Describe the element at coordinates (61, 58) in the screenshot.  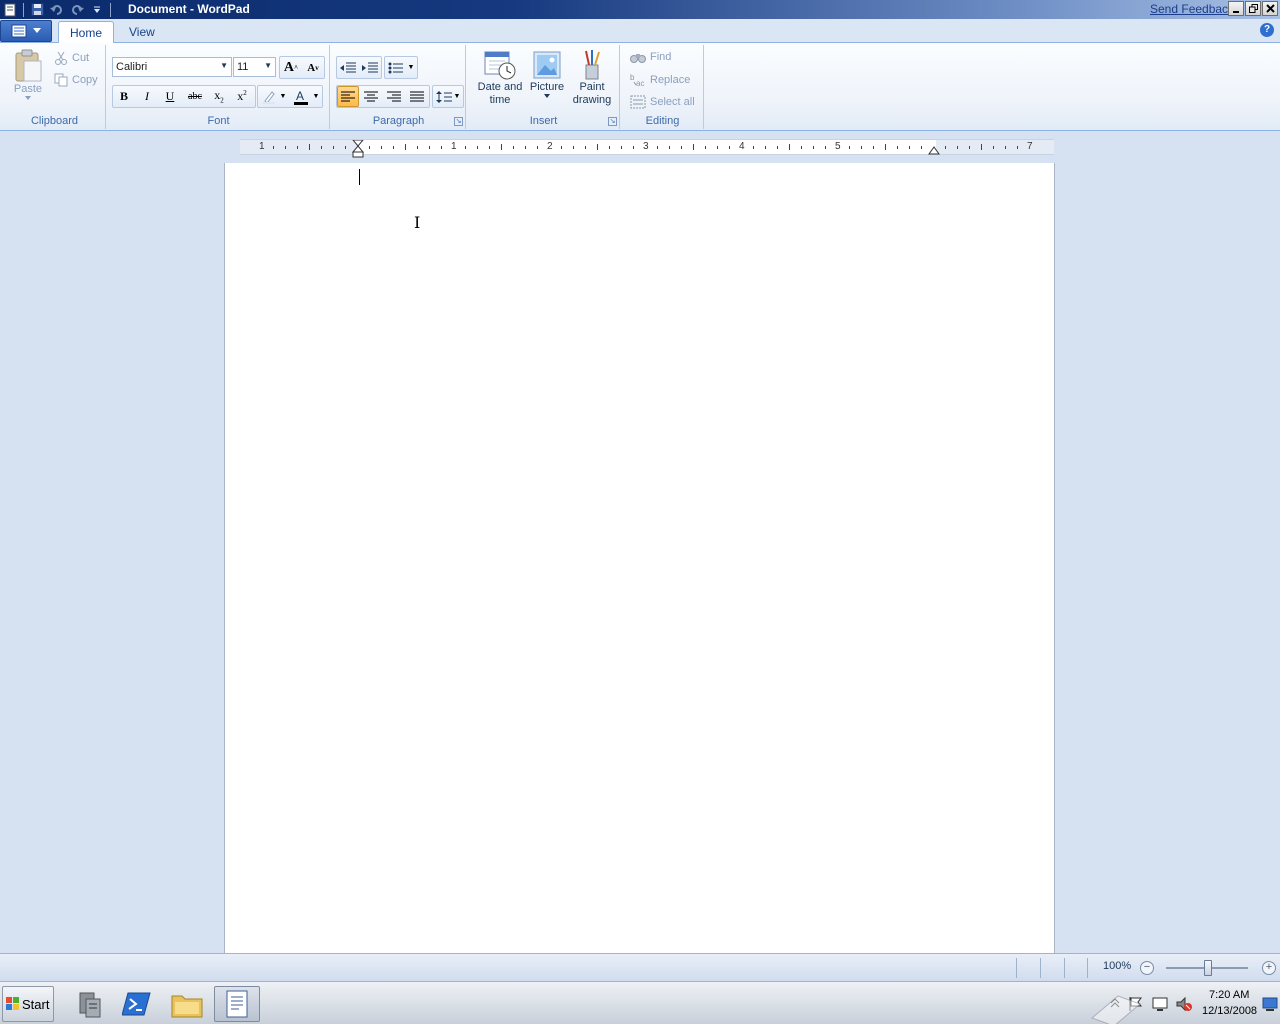
I see `scissors-icon` at that location.